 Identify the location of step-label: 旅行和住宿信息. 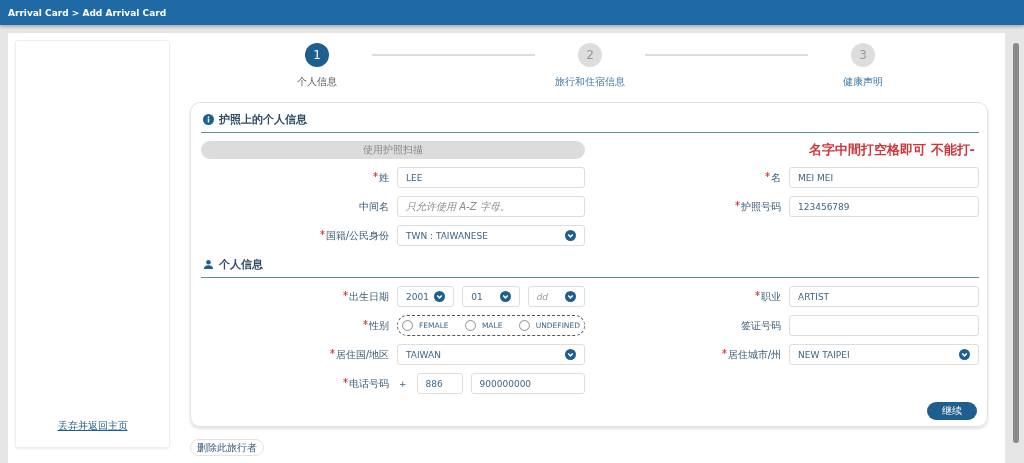
(590, 82).